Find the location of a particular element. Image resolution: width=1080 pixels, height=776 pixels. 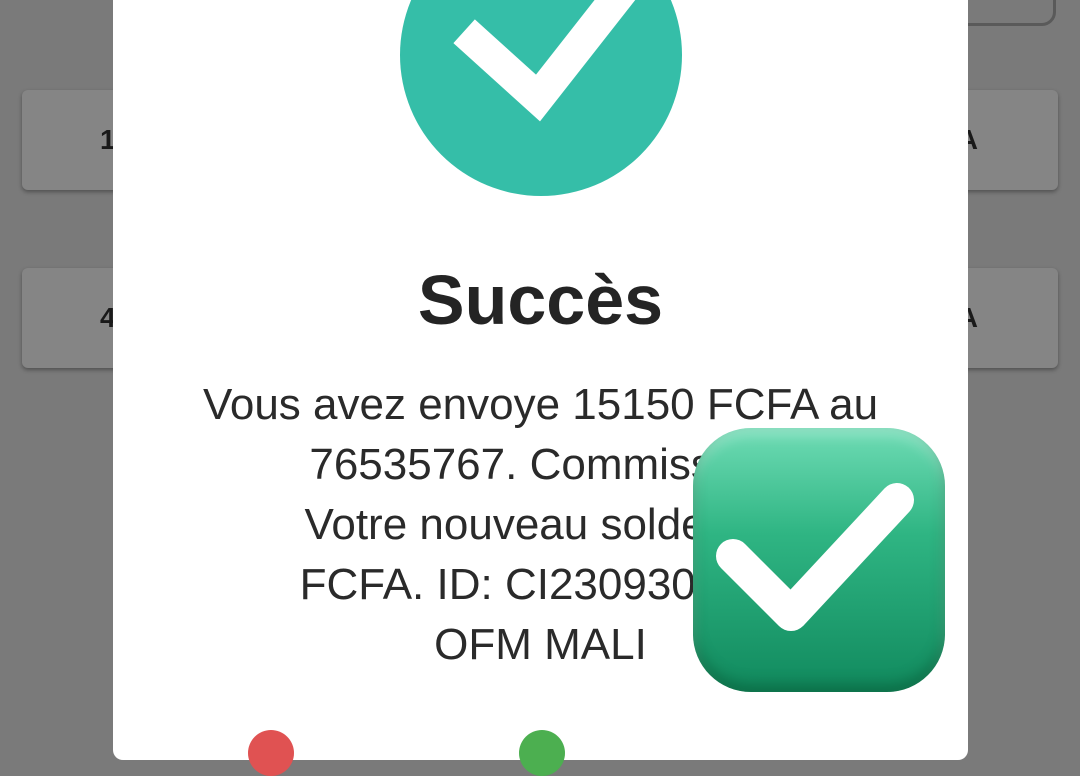

dialog-title: Succès is located at coordinates (540, 300).